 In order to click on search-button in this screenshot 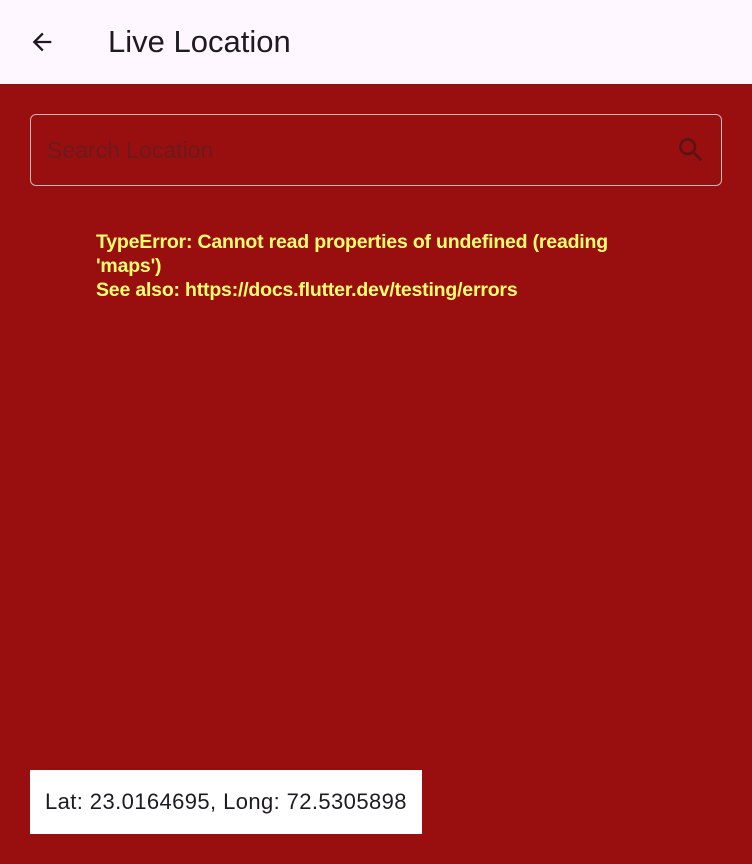, I will do `click(691, 150)`.